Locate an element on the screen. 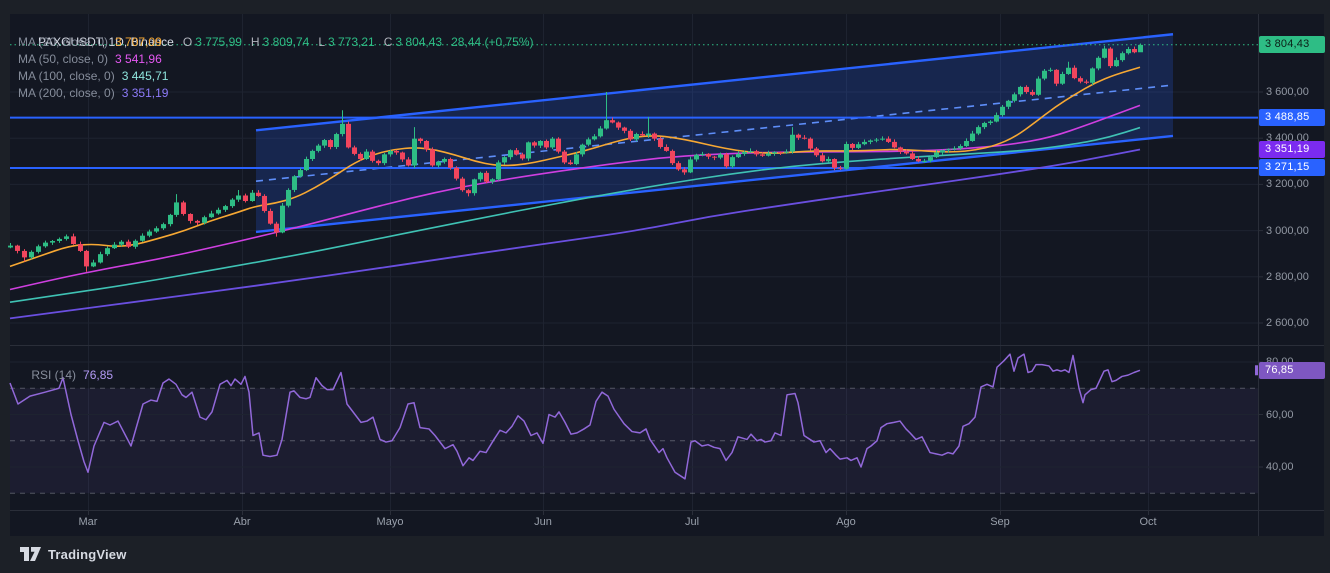  time-axis-label-jul: Jul is located at coordinates (692, 522).